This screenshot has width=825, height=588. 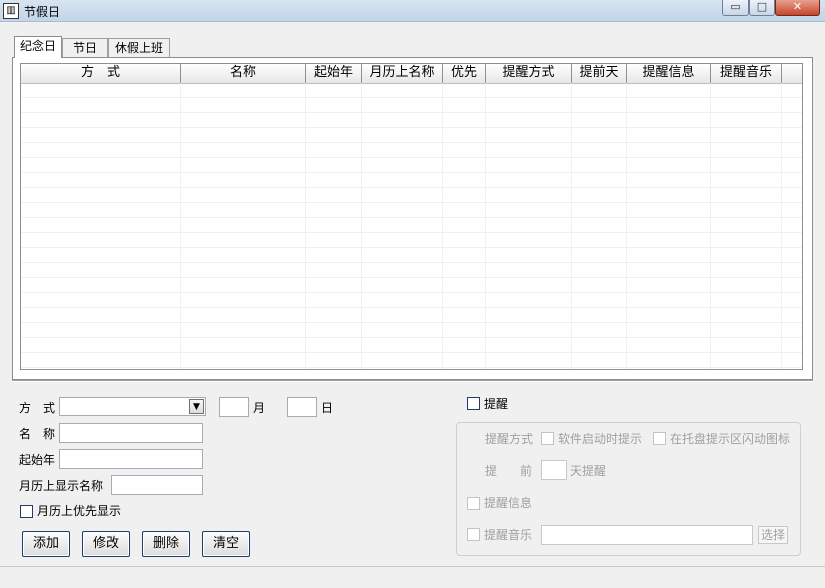 What do you see at coordinates (773, 535) in the screenshot?
I see `choose-music-button: 选择` at bounding box center [773, 535].